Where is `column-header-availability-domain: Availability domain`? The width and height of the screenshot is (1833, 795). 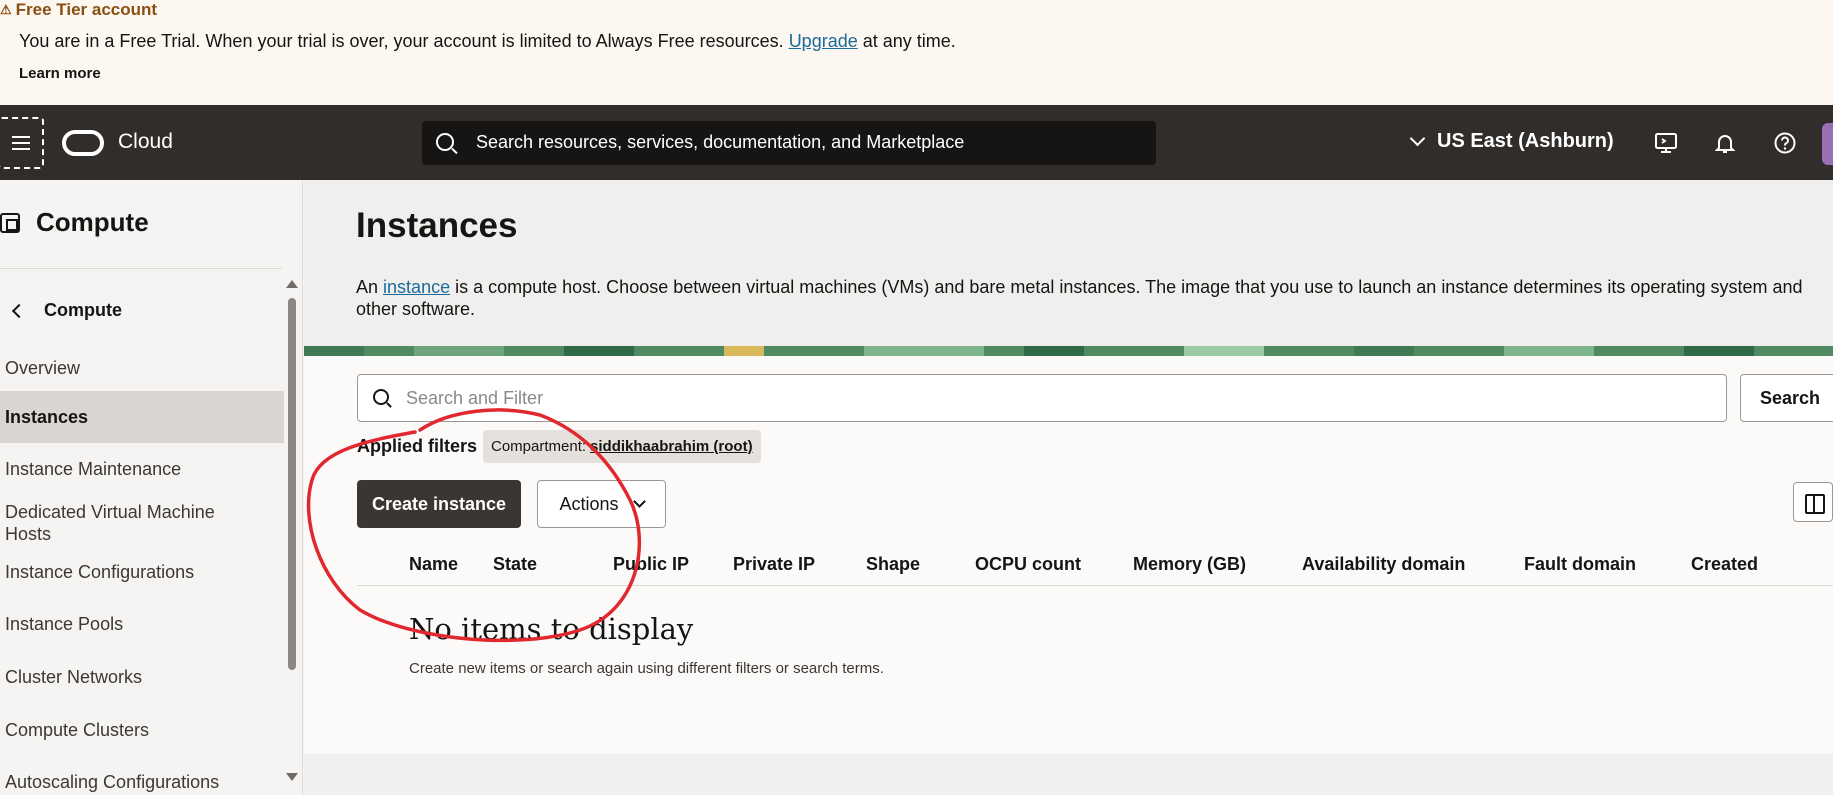 column-header-availability-domain: Availability domain is located at coordinates (1383, 564).